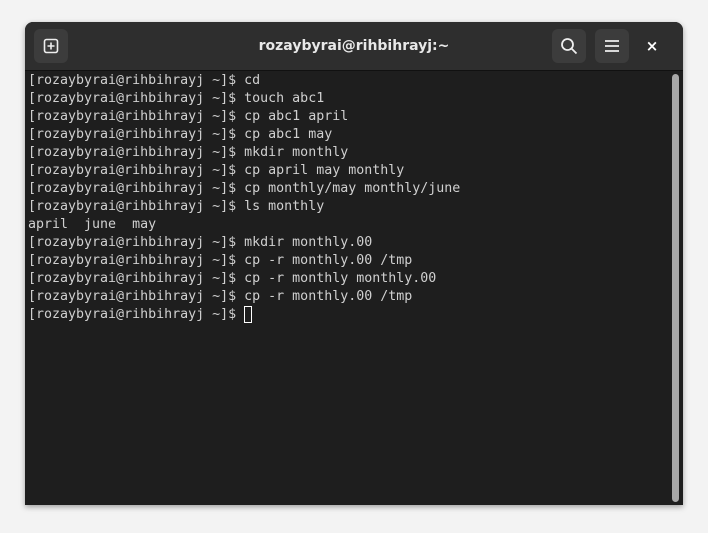 The width and height of the screenshot is (708, 533). Describe the element at coordinates (675, 288) in the screenshot. I see `scrollbar` at that location.